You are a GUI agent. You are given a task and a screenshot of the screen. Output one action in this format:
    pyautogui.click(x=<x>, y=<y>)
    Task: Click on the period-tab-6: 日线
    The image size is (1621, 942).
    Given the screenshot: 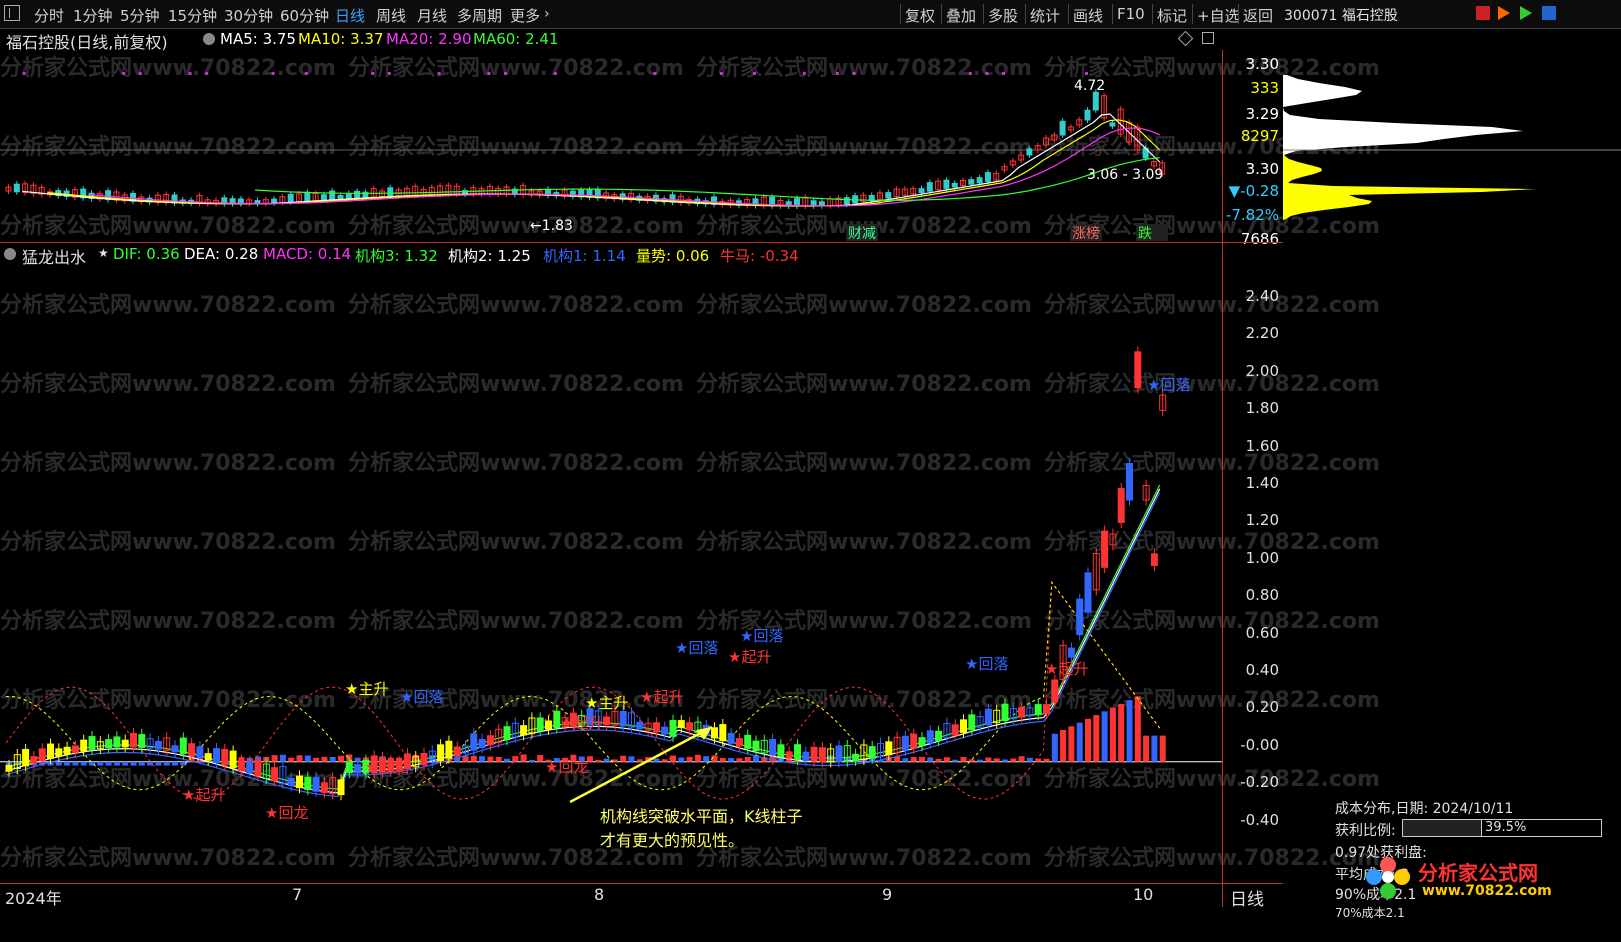 What is the action you would take?
    pyautogui.click(x=350, y=15)
    